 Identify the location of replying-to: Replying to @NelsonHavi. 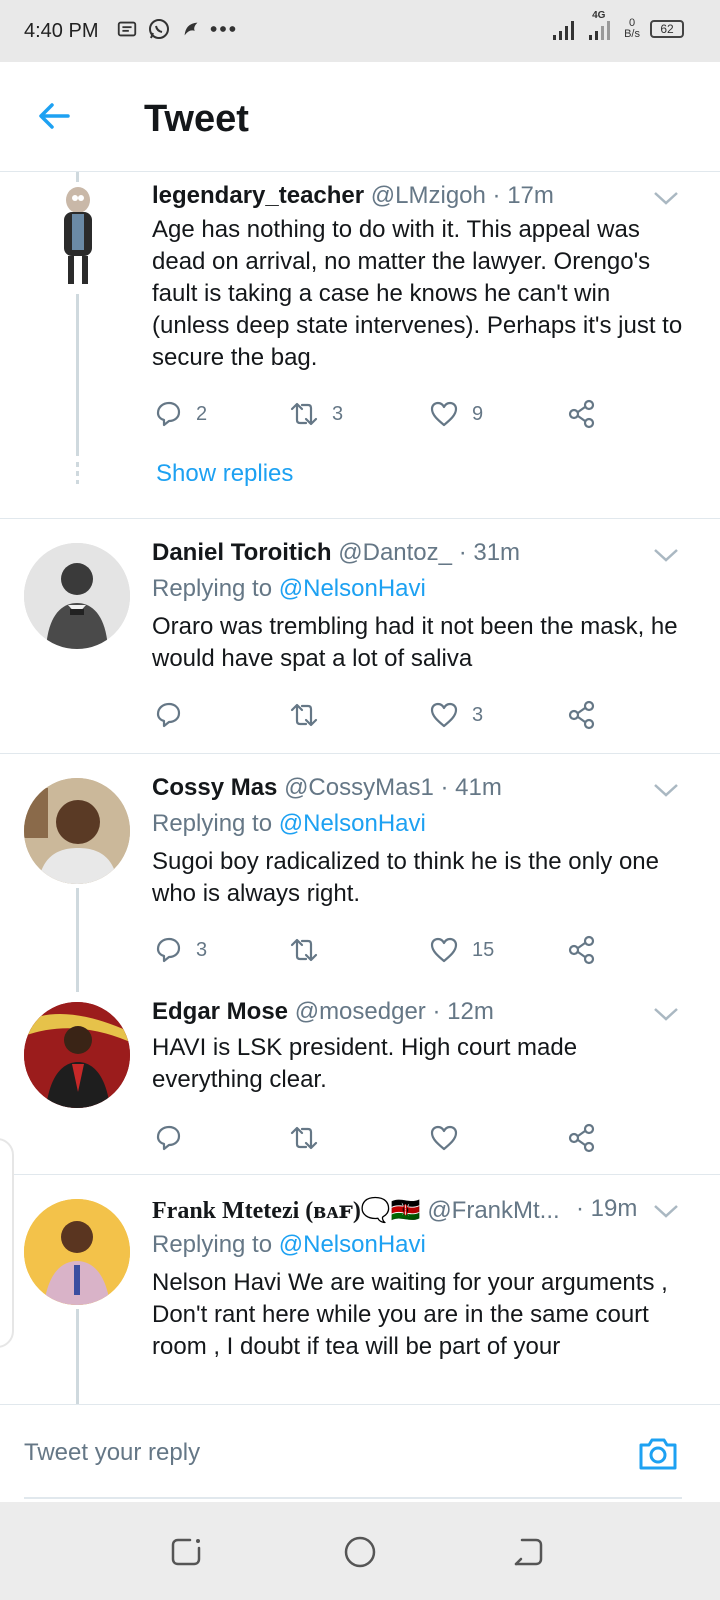
(289, 824).